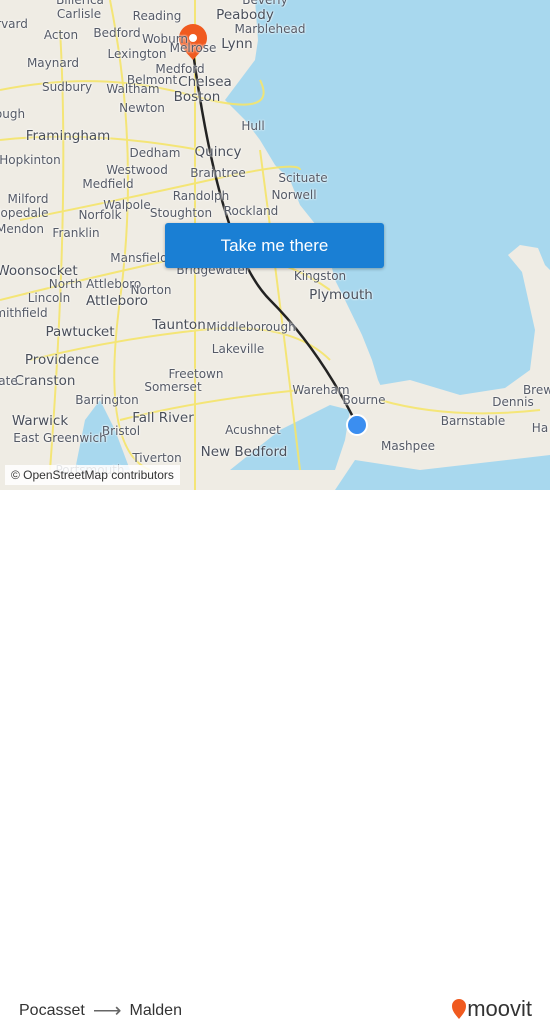  Describe the element at coordinates (540, 428) in the screenshot. I see `place-label: Ha` at that location.